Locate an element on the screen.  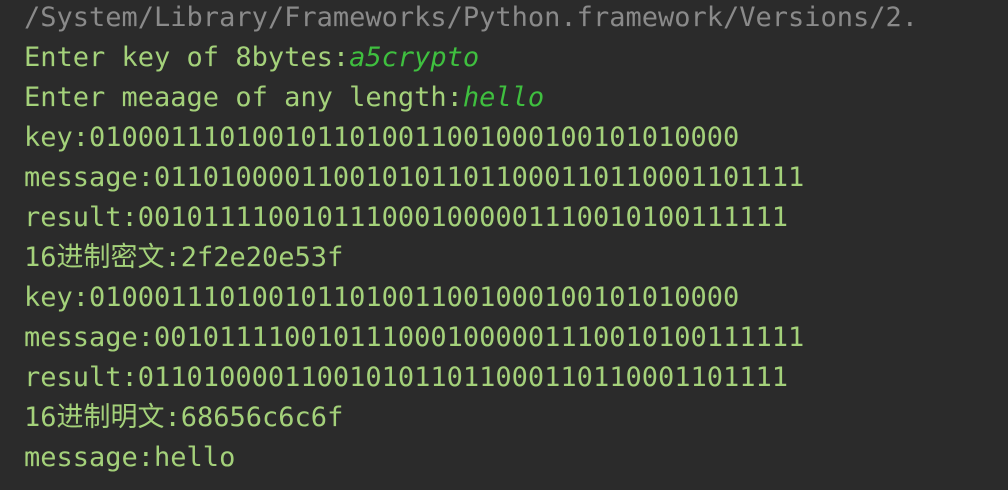
key-input-value: a5crypto is located at coordinates (414, 57).